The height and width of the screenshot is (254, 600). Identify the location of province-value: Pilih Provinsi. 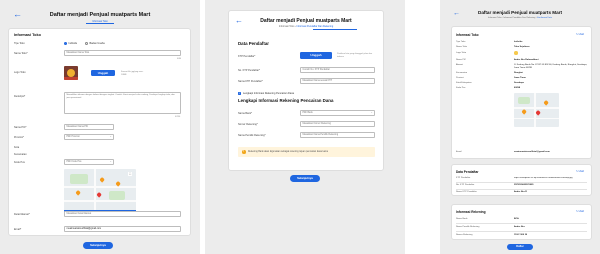
(73, 137).